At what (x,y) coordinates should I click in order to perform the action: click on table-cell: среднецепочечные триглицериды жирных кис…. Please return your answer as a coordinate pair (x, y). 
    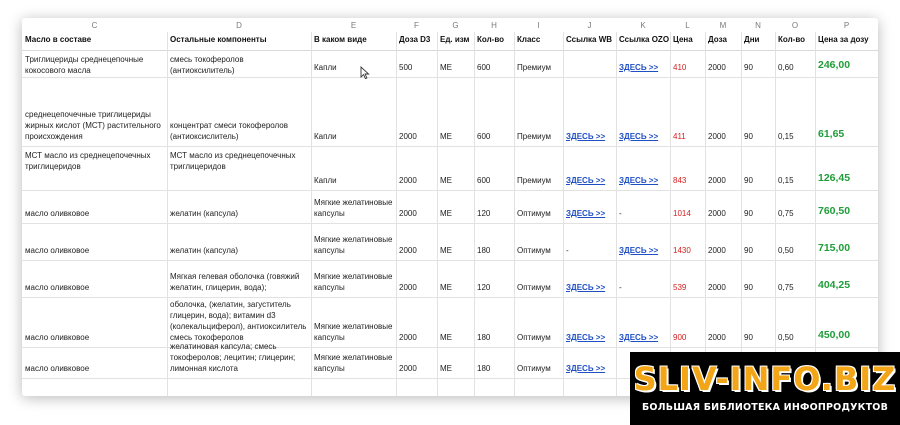
    Looking at the image, I should click on (93, 125).